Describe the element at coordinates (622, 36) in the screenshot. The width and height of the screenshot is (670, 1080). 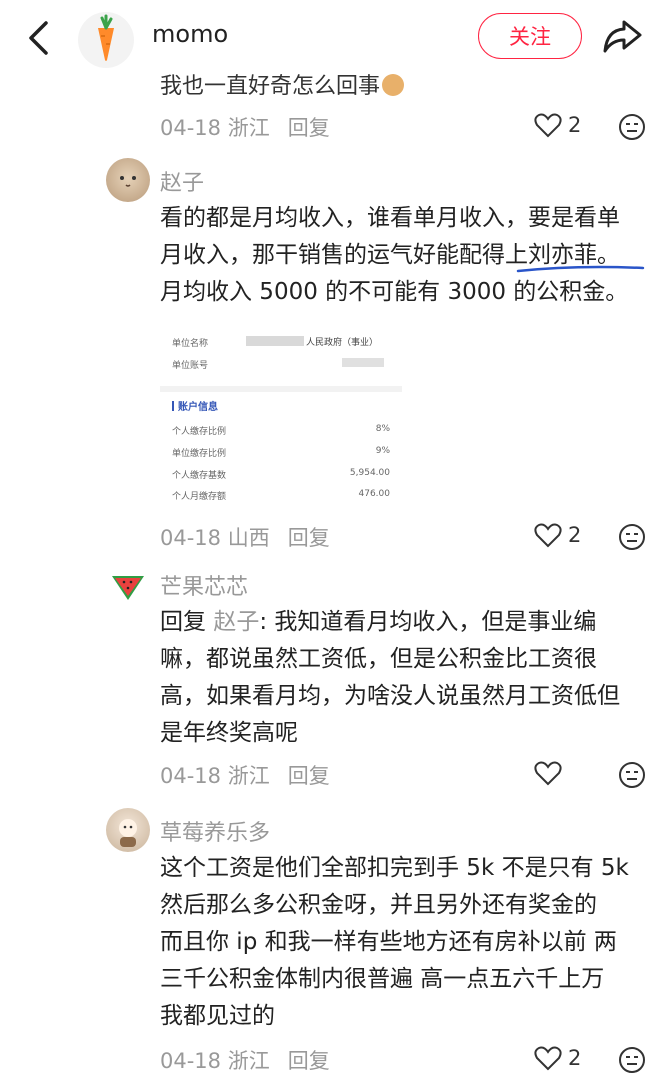
I see `share-icon` at that location.